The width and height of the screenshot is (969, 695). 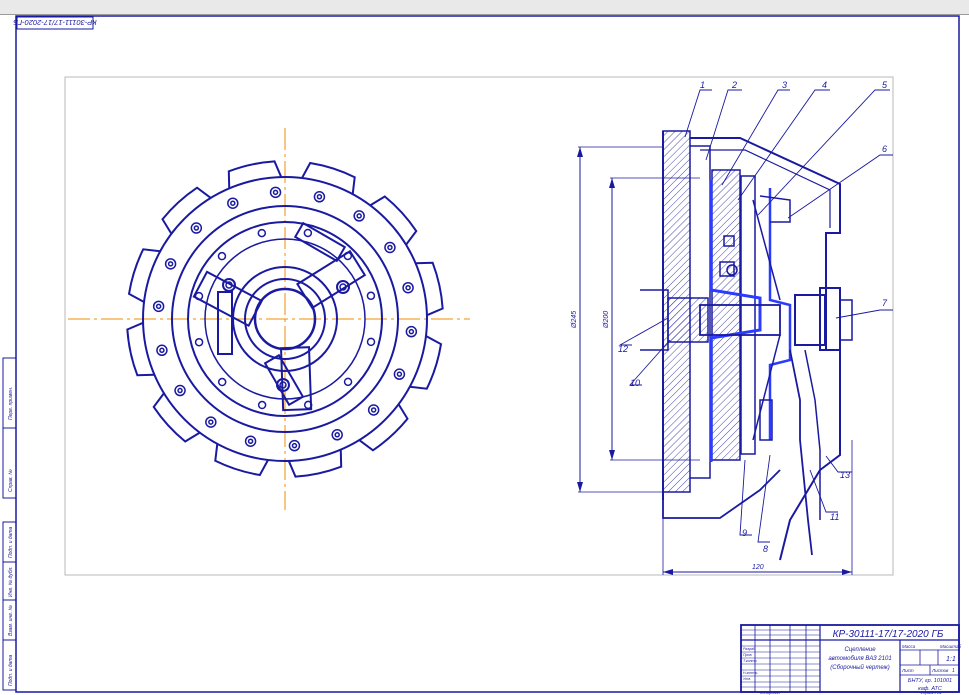 I want to click on side-label-1: Справ. №, so click(x=11, y=480).